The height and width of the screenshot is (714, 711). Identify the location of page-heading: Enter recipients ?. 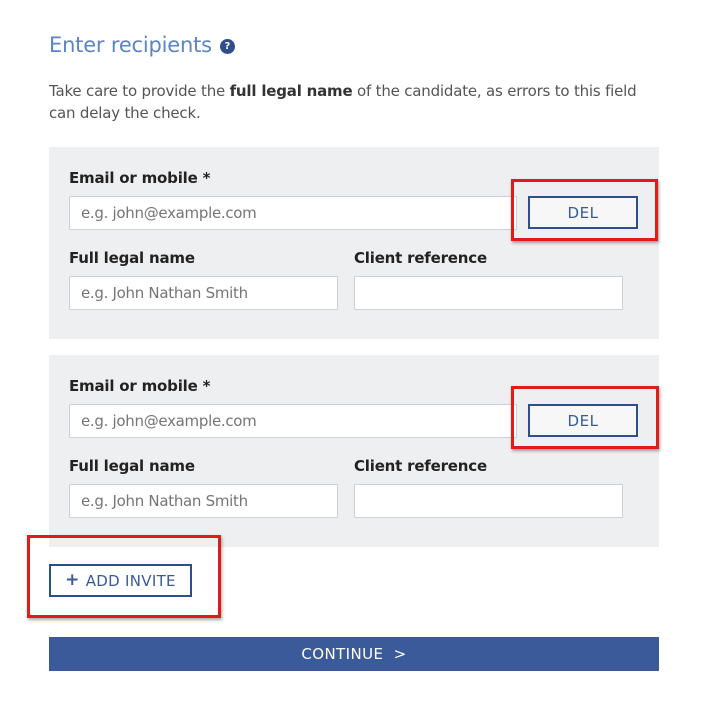
(142, 45).